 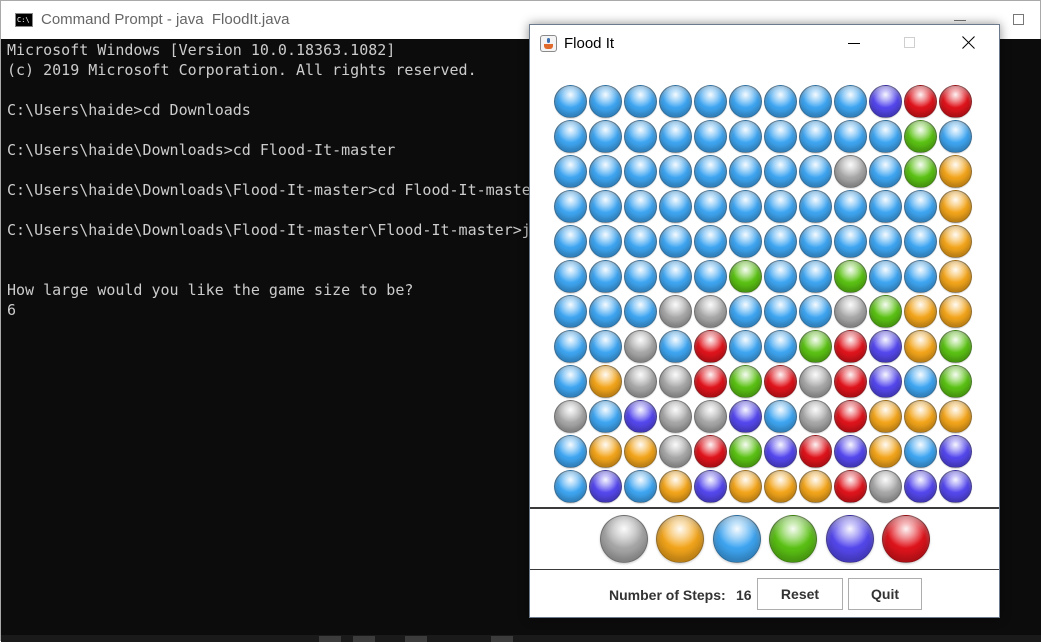 I want to click on minimize-icon, so click(x=855, y=43).